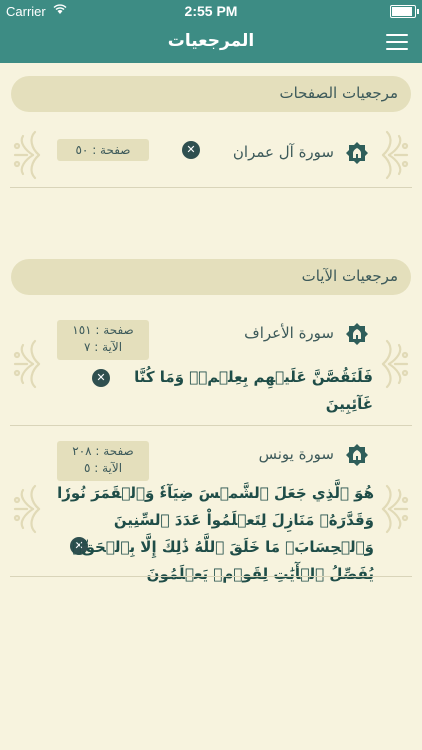  What do you see at coordinates (103, 150) in the screenshot?
I see `page-number-badge: صفحة : ٥٠` at bounding box center [103, 150].